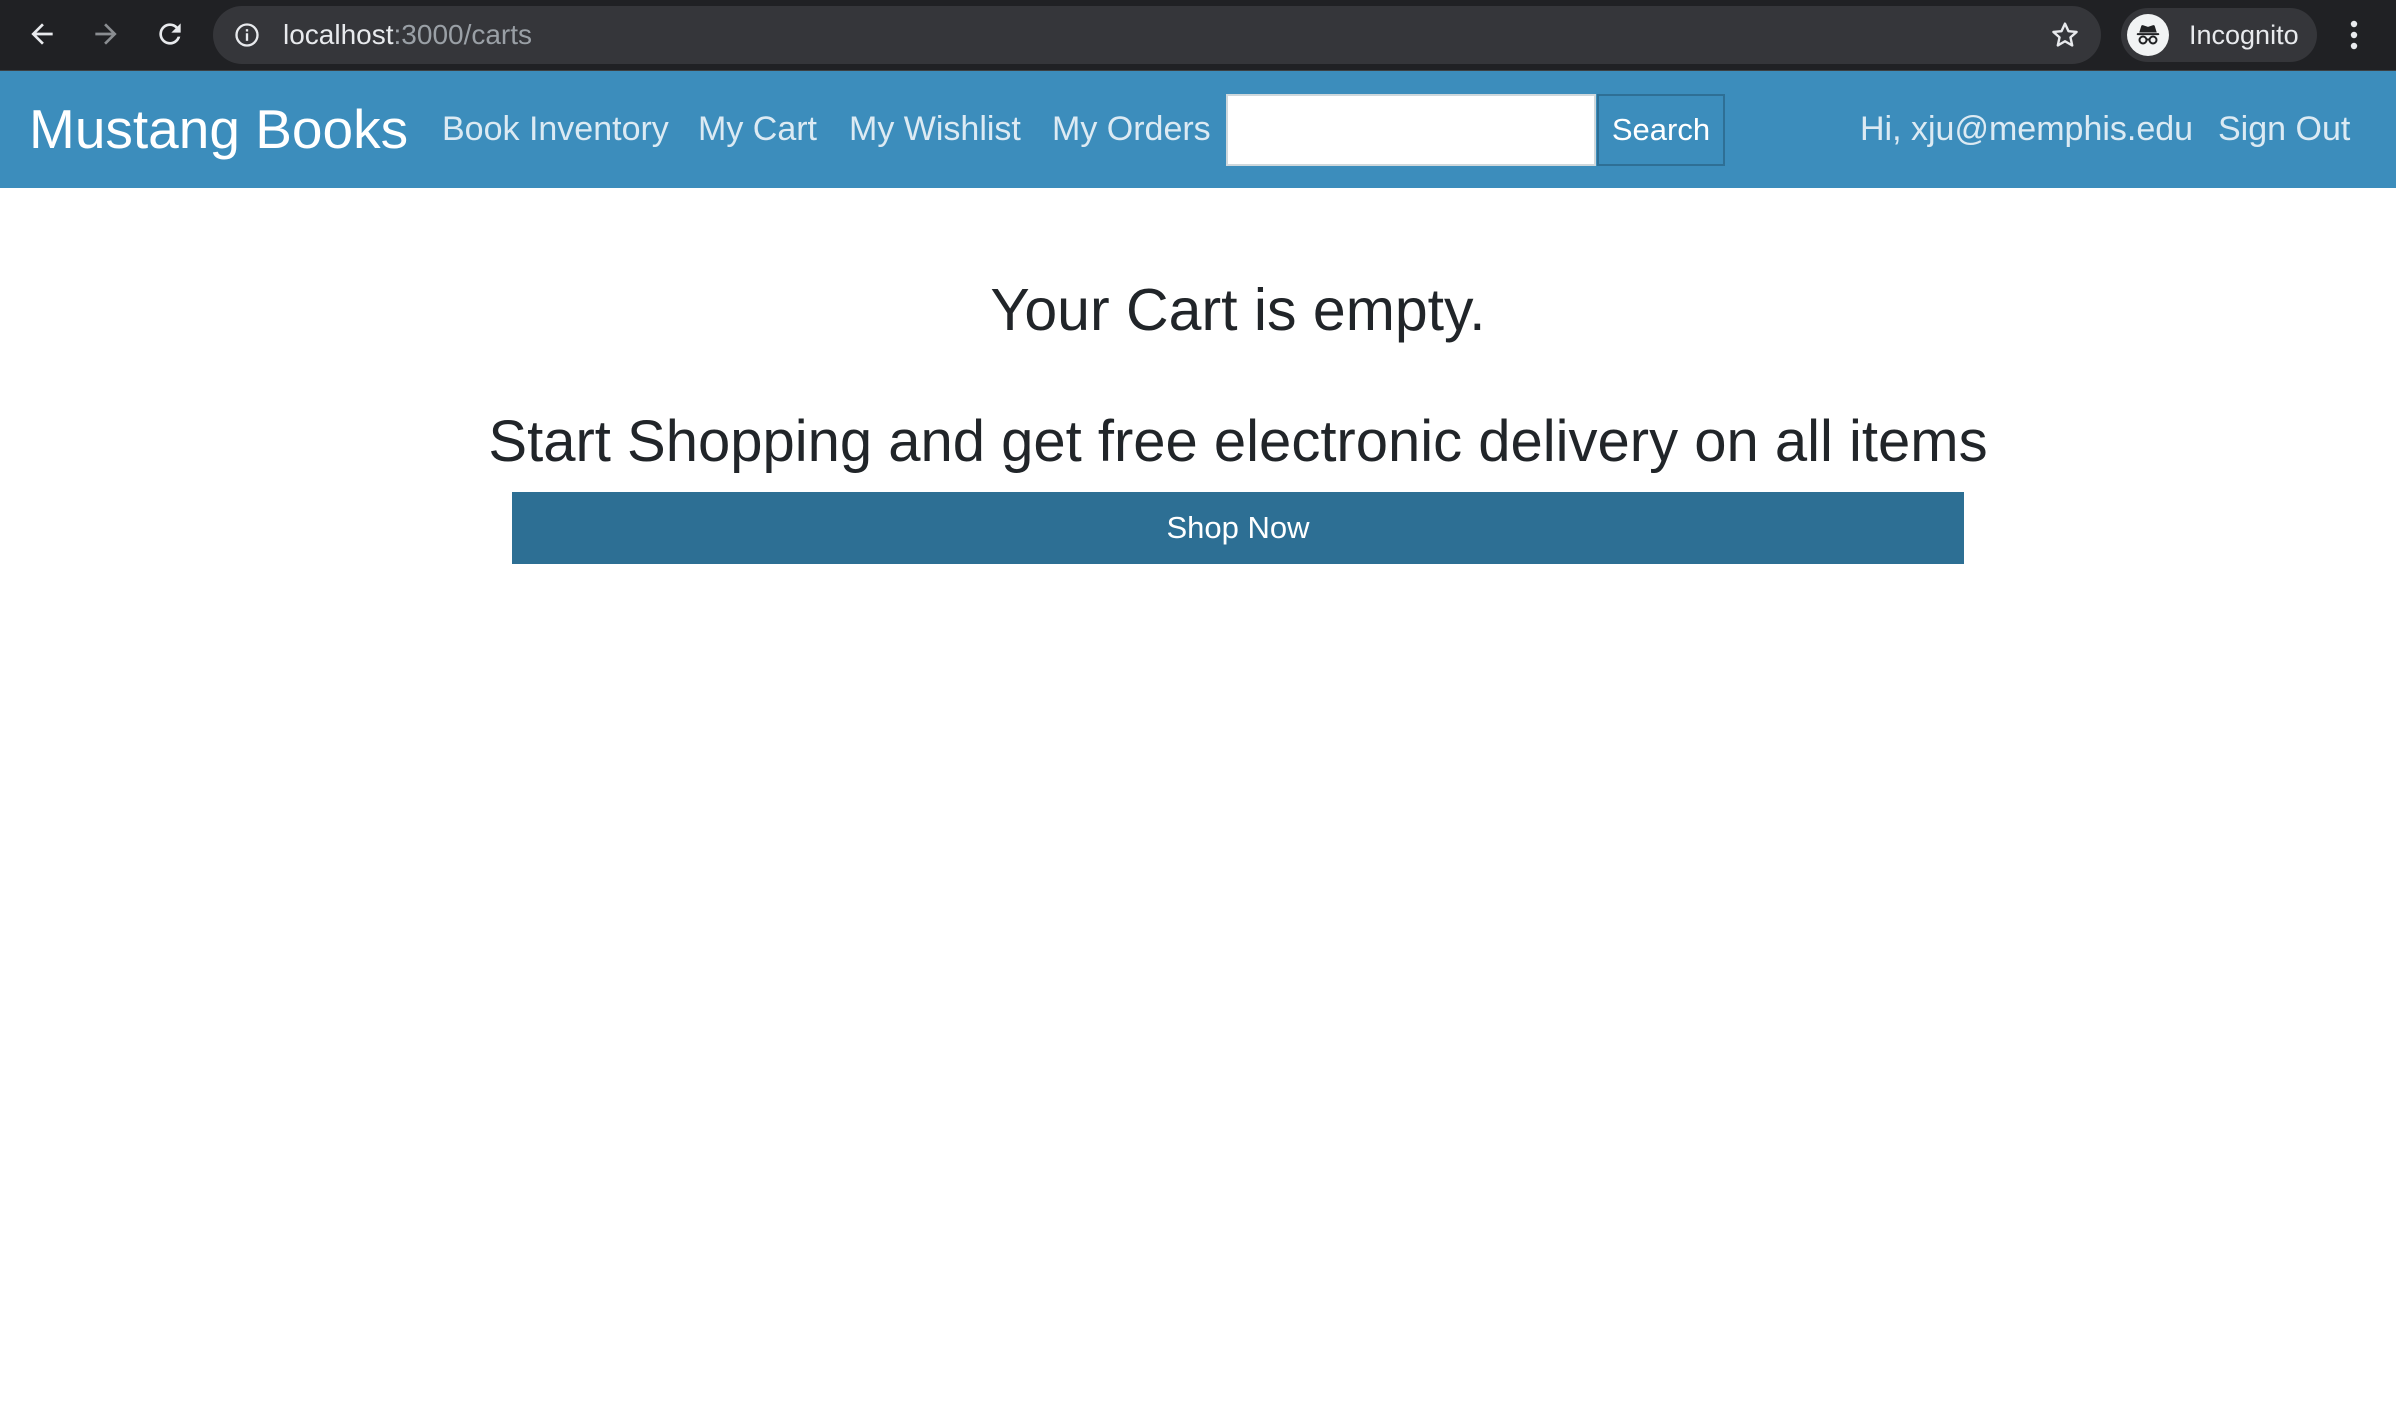  I want to click on back-button, so click(42, 34).